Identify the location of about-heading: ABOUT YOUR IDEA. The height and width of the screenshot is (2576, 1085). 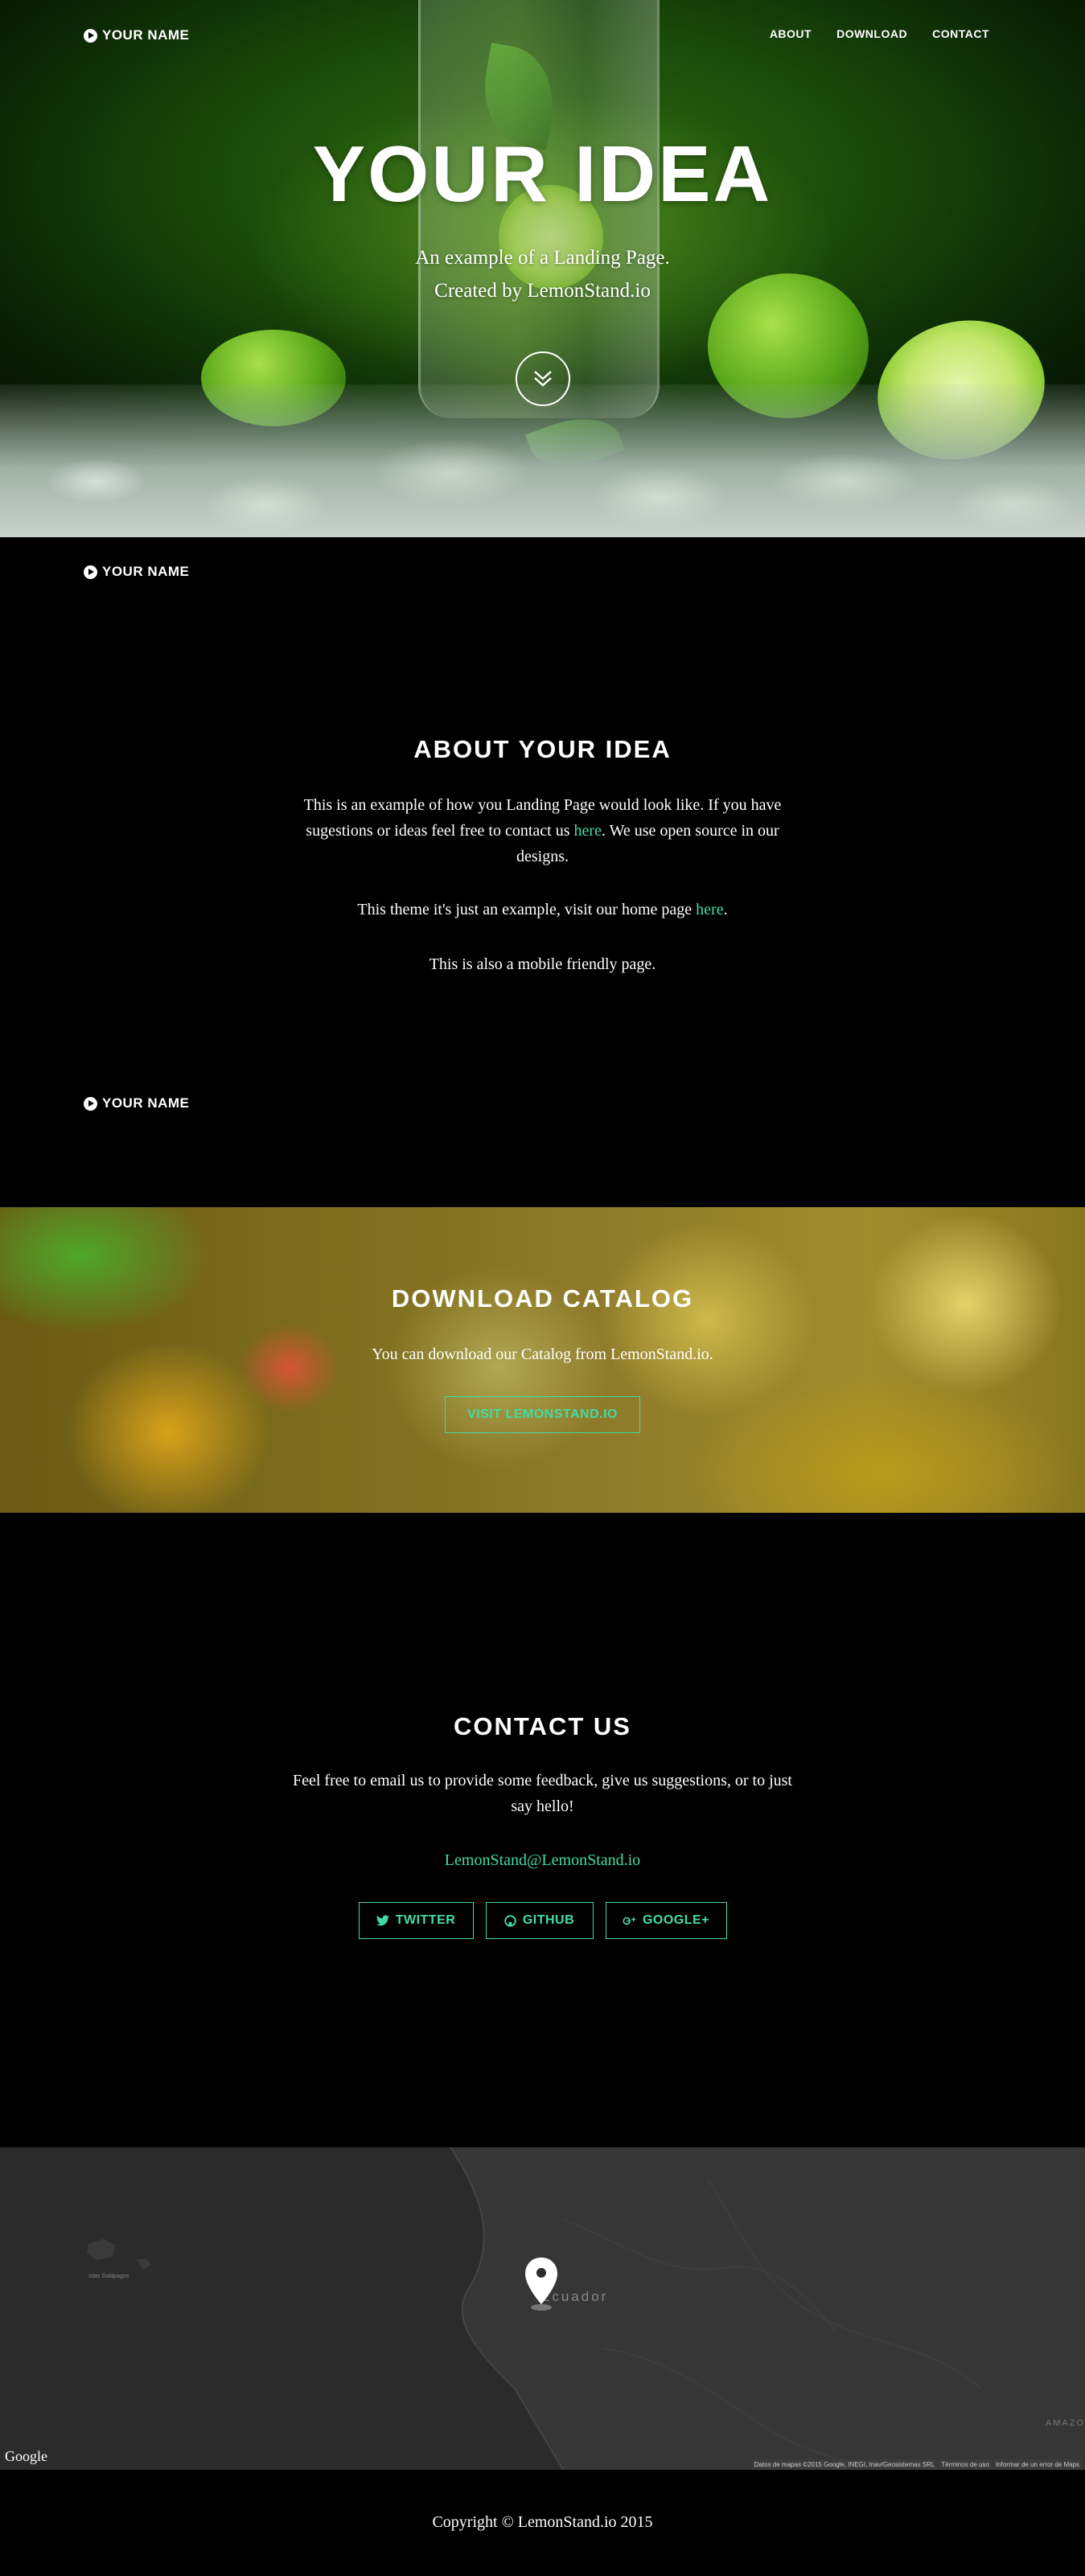
(542, 749).